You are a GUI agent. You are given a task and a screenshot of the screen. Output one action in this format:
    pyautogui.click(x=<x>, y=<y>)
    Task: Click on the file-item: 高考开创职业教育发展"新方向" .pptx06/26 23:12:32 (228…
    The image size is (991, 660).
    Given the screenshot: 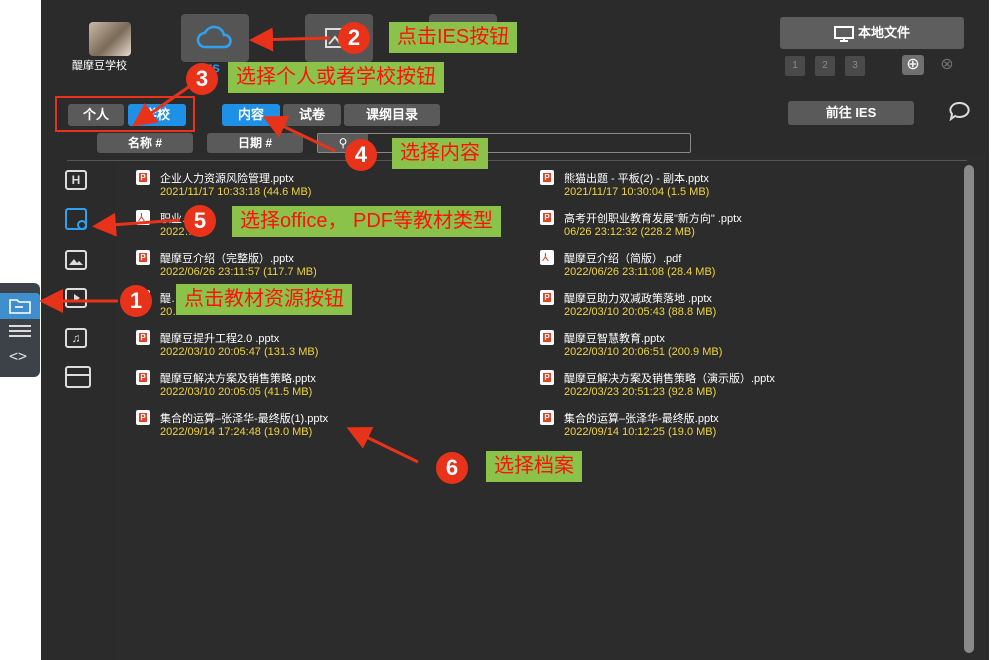 What is the action you would take?
    pyautogui.click(x=750, y=228)
    